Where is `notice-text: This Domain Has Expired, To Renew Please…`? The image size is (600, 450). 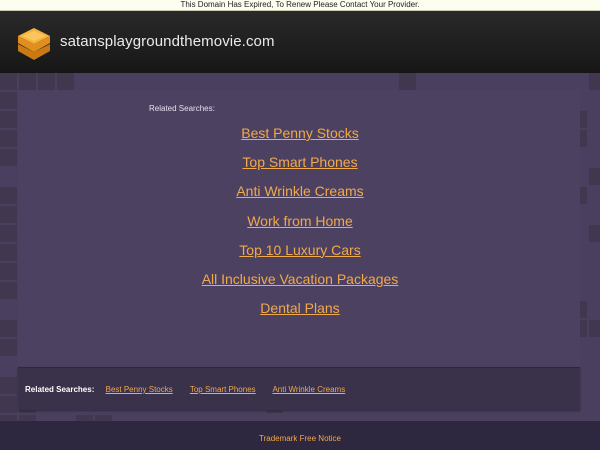
notice-text: This Domain Has Expired, To Renew Please… is located at coordinates (300, 4).